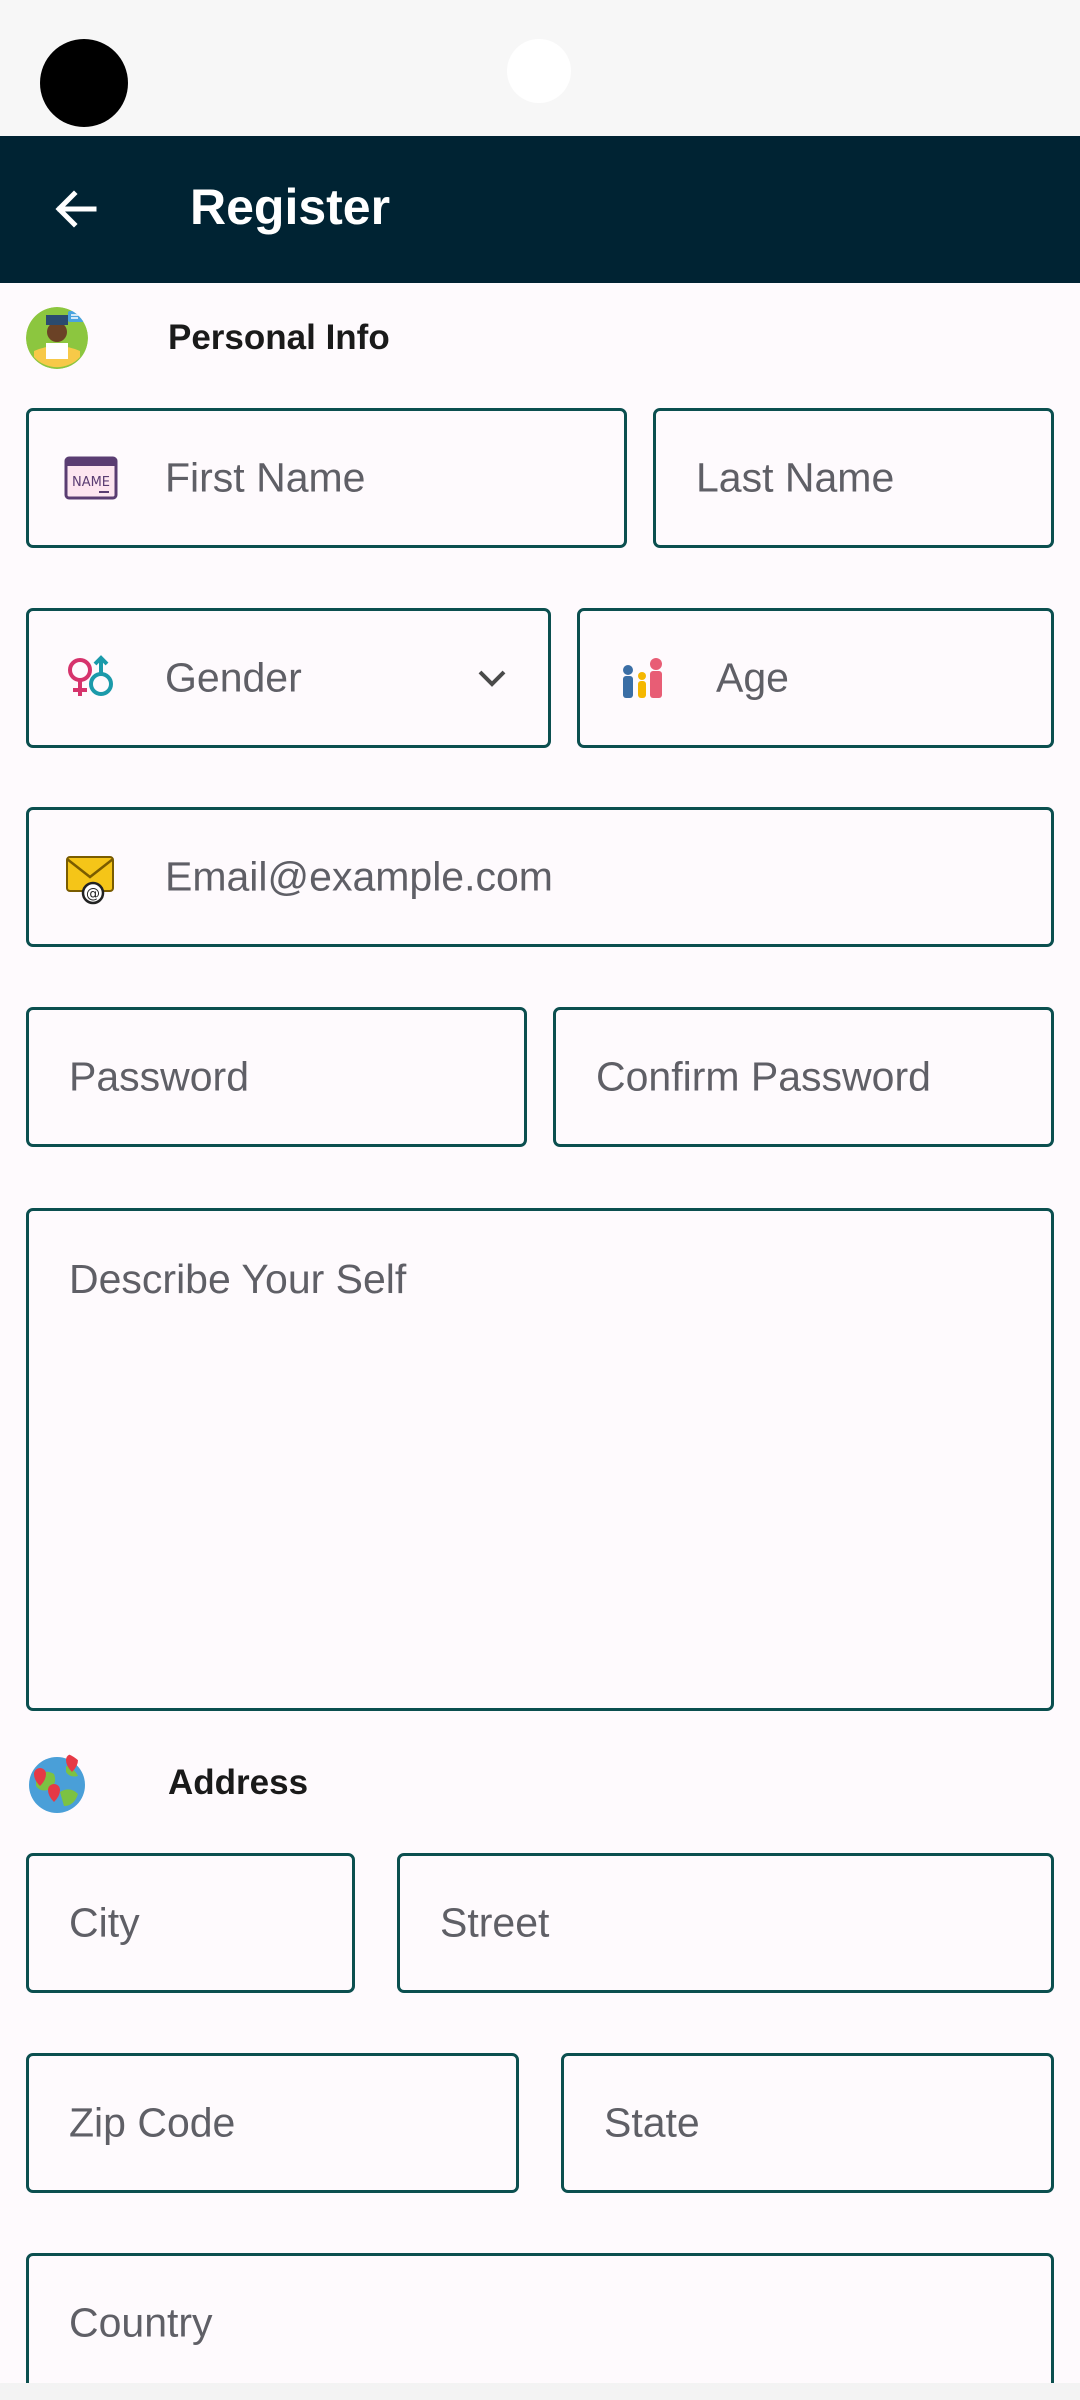 This screenshot has height=2400, width=1080. What do you see at coordinates (90, 880) in the screenshot?
I see `envelope-at-icon: @` at bounding box center [90, 880].